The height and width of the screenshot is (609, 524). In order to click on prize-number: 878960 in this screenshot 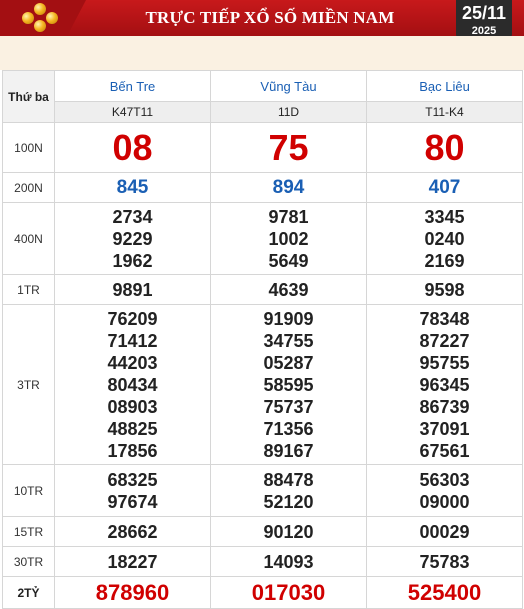, I will do `click(132, 592)`.